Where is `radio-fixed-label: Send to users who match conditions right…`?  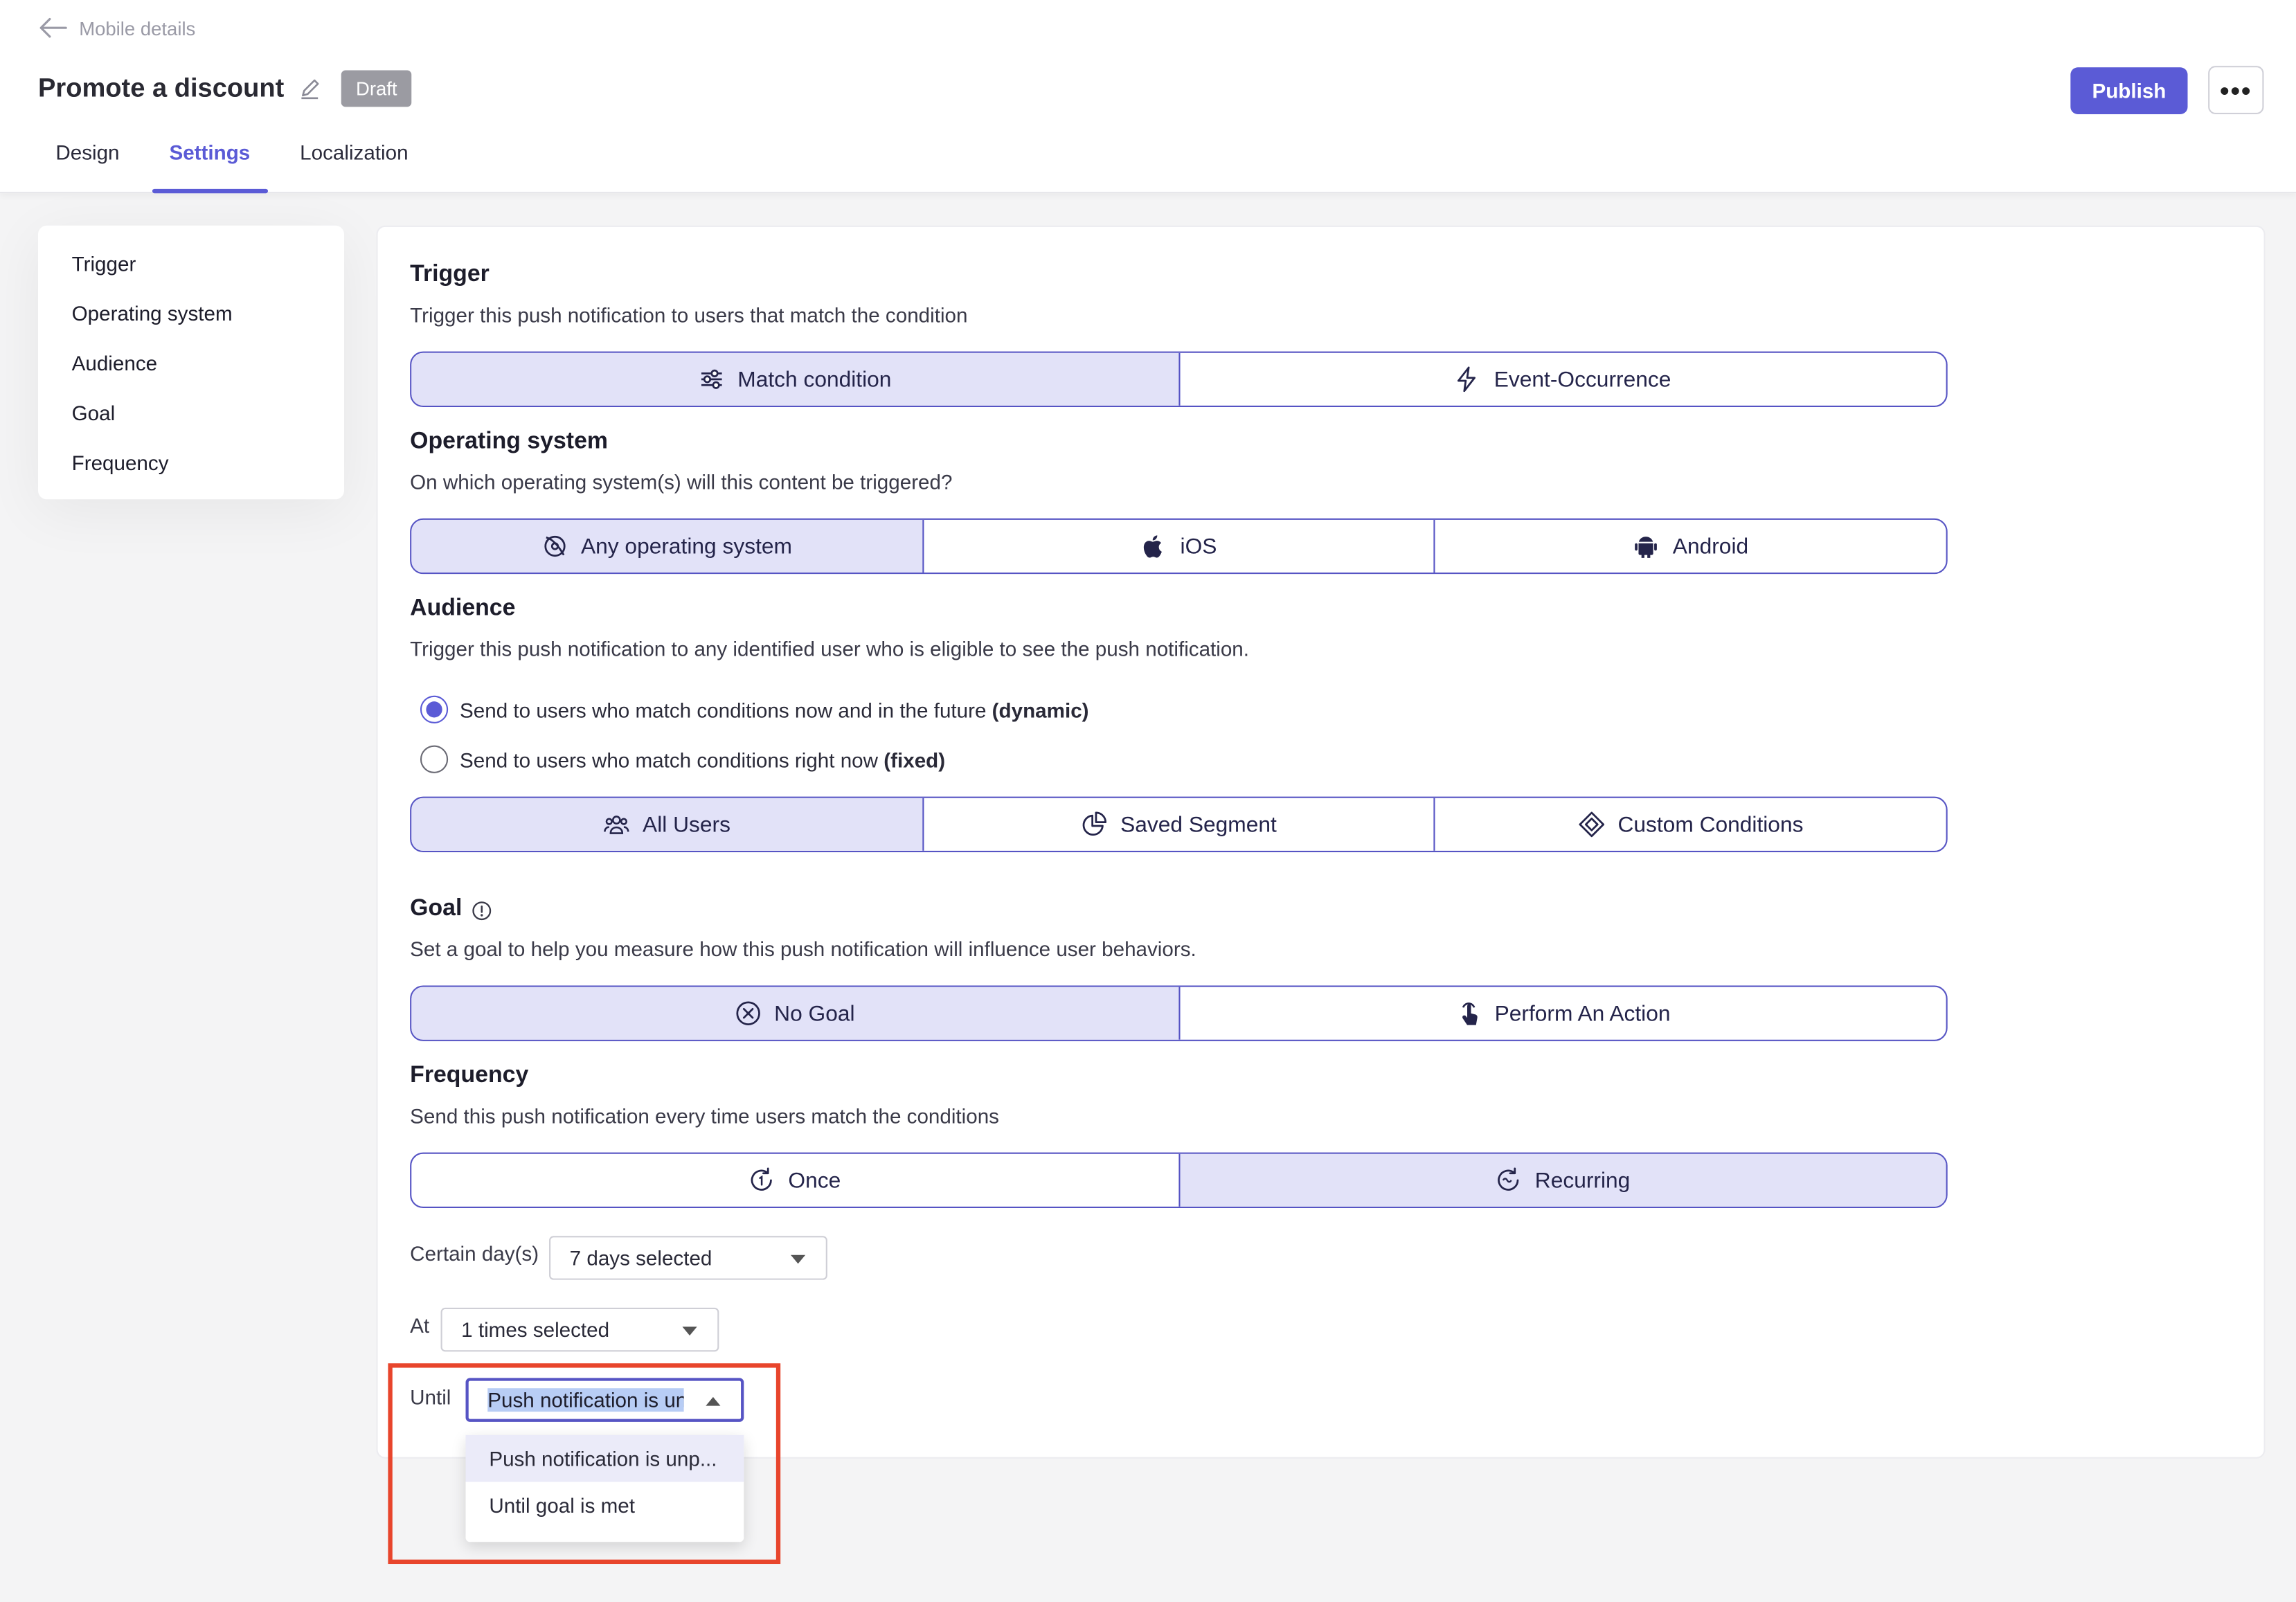 radio-fixed-label: Send to users who match conditions right… is located at coordinates (703, 759).